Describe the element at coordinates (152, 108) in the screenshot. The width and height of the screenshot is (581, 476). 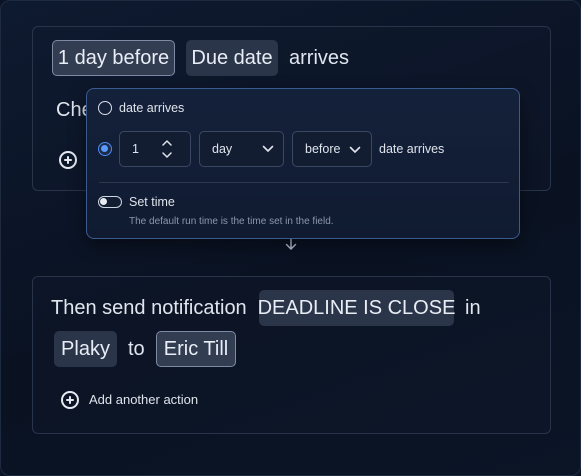
I see `option-date-arrives-label: date arrives` at that location.